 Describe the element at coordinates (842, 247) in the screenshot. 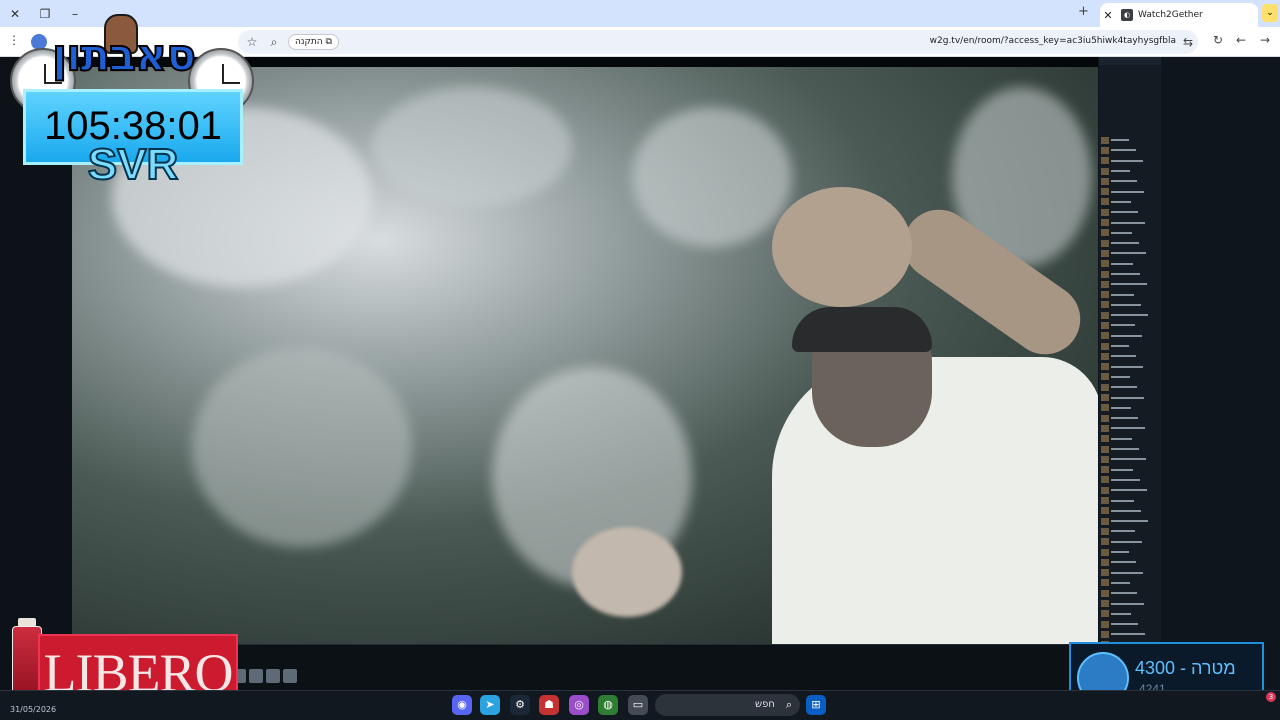

I see `video-subject-raised-hand` at that location.